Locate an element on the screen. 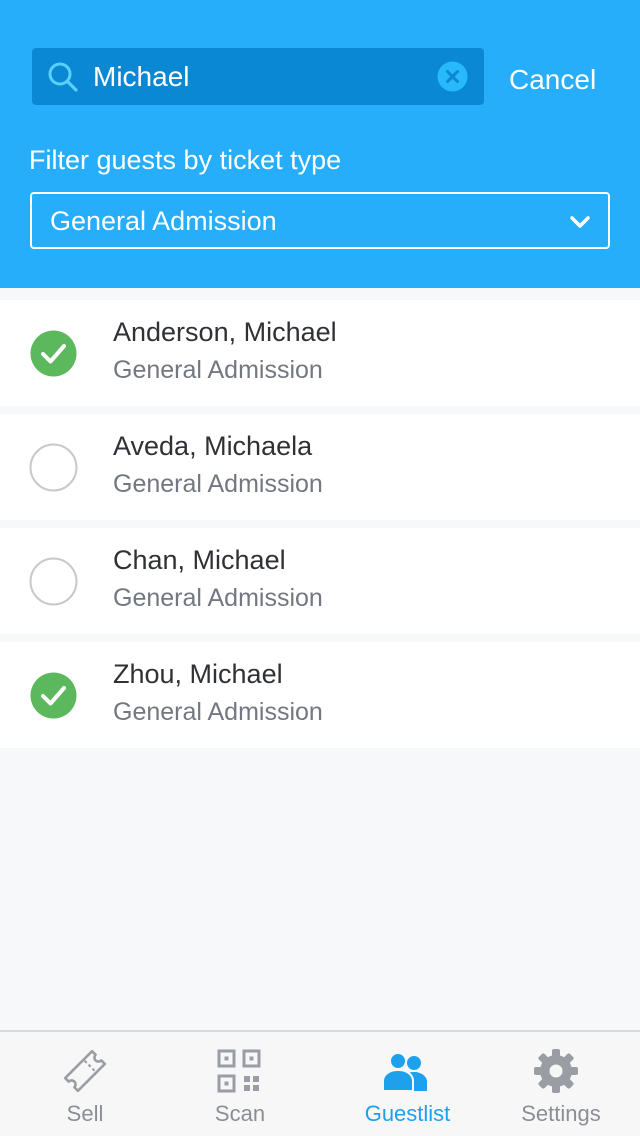 Image resolution: width=640 pixels, height=1136 pixels. tab-sell-label: Sell is located at coordinates (85, 1113).